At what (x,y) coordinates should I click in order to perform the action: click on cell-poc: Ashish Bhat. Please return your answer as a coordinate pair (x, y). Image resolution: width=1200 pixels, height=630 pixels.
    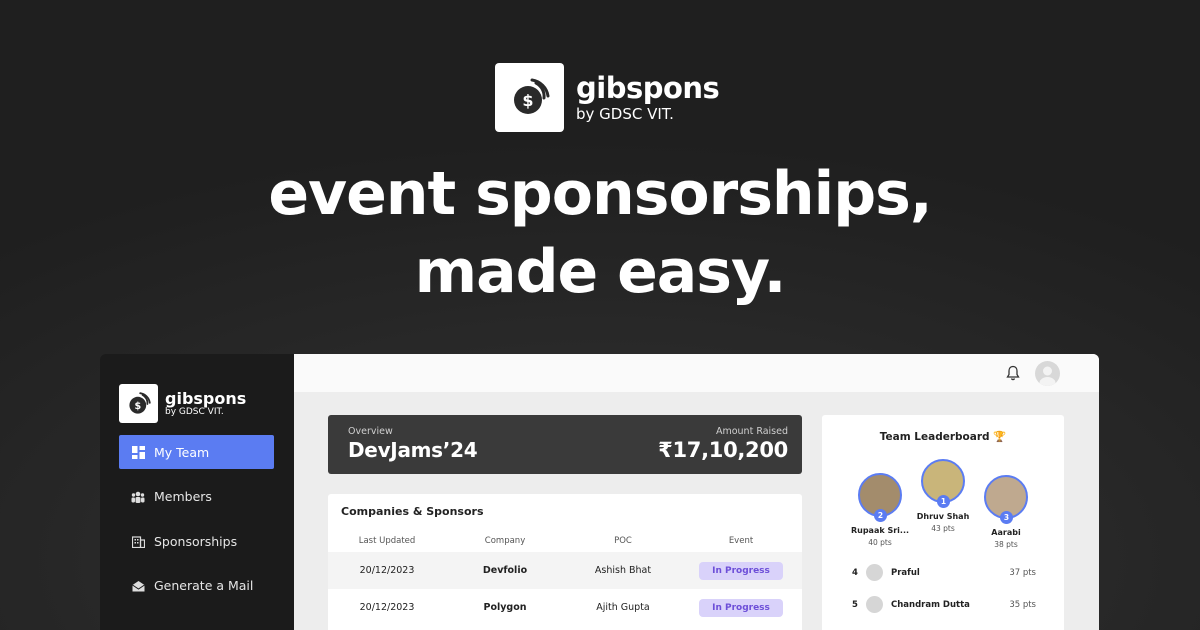
    Looking at the image, I should click on (623, 570).